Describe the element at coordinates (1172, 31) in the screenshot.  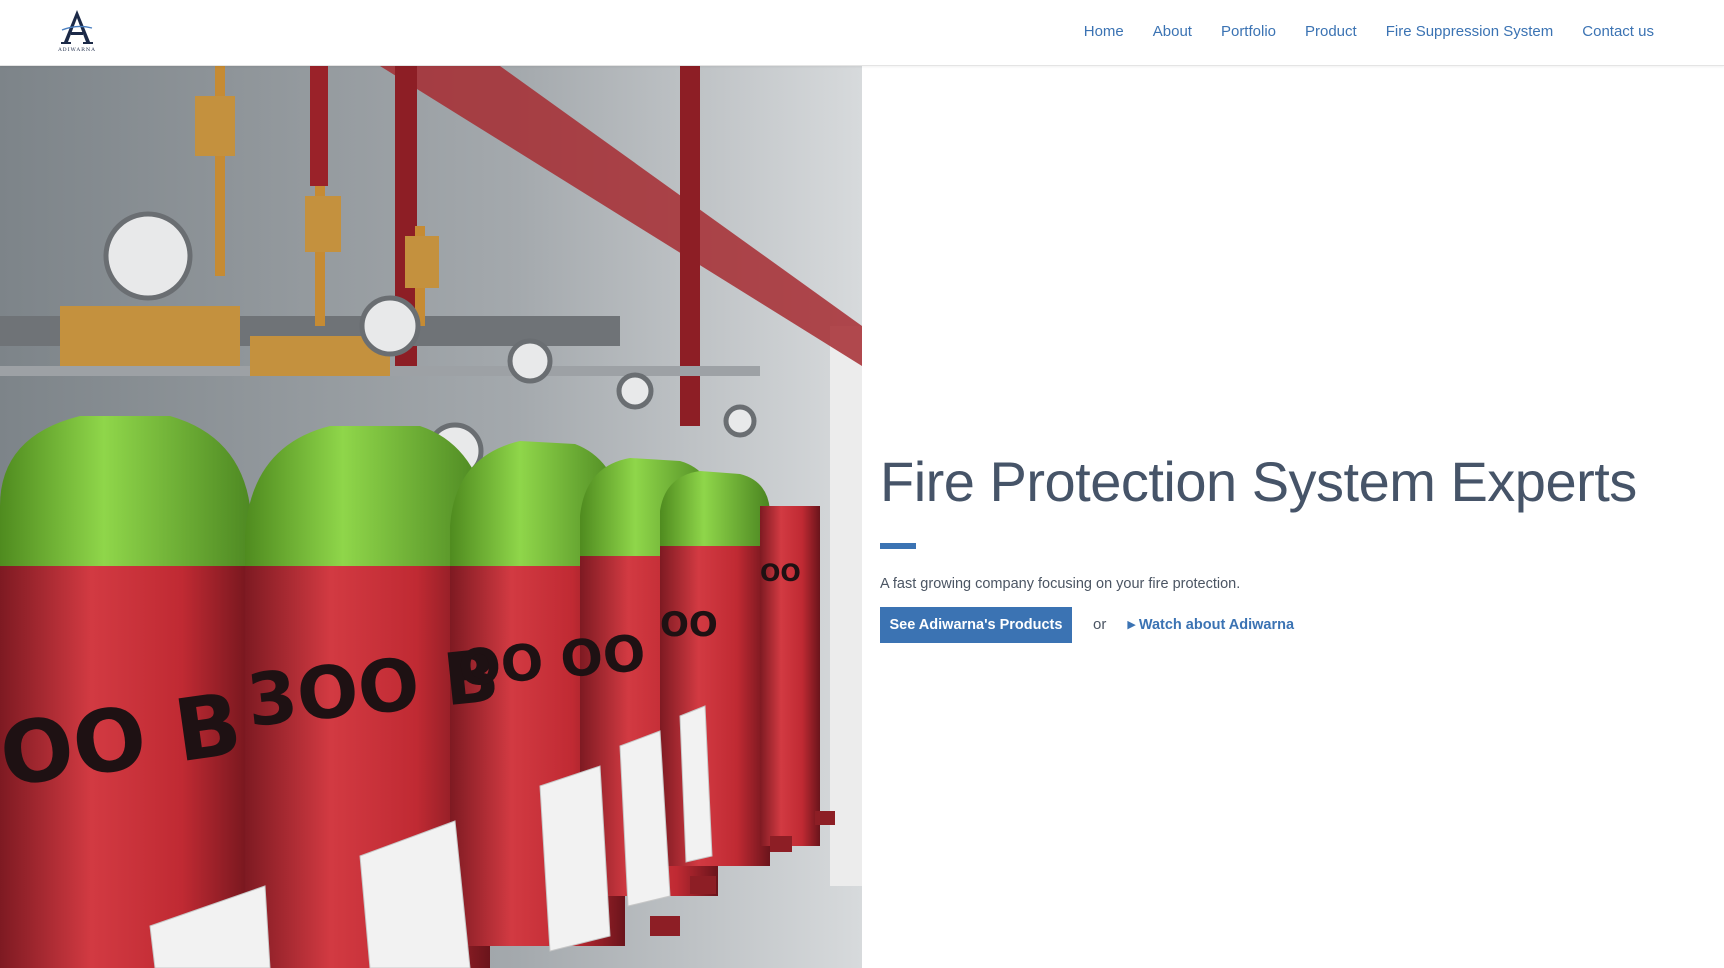
I see `nav-about: About` at that location.